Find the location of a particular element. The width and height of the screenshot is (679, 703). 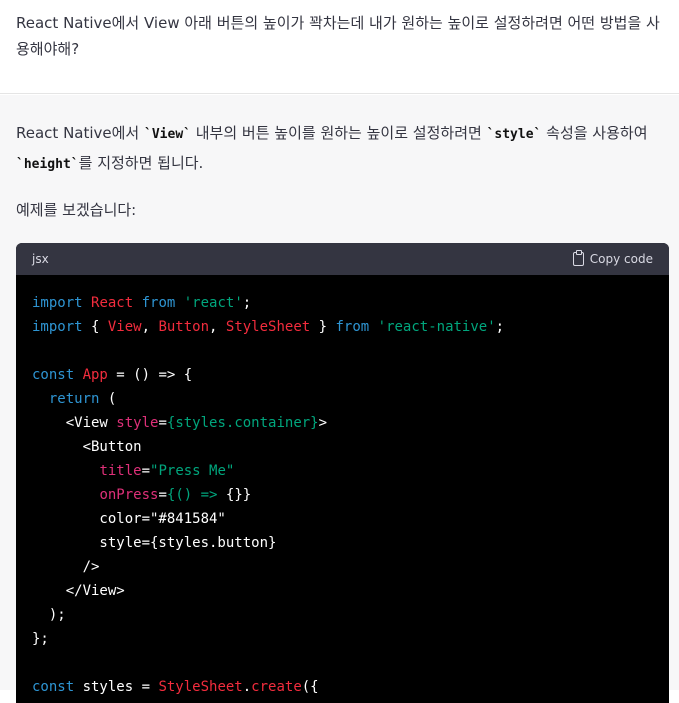

code-token: </View> is located at coordinates (78, 591).